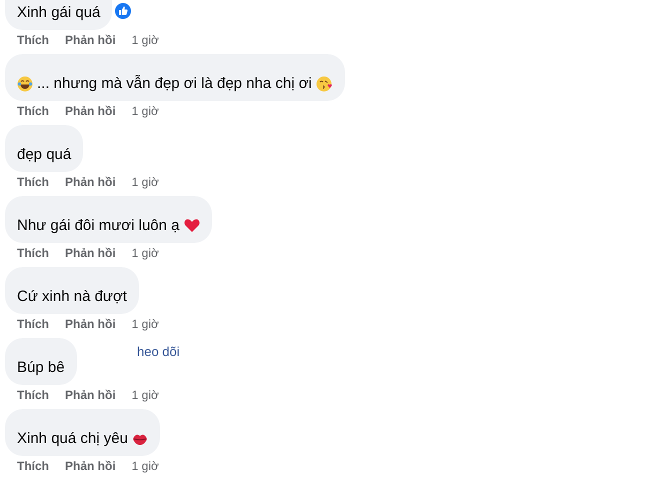 This screenshot has width=651, height=489. What do you see at coordinates (174, 83) in the screenshot?
I see `comment-text: ... nhưng mà vẫn đẹp ơi là đẹp nha chị ơi` at bounding box center [174, 83].